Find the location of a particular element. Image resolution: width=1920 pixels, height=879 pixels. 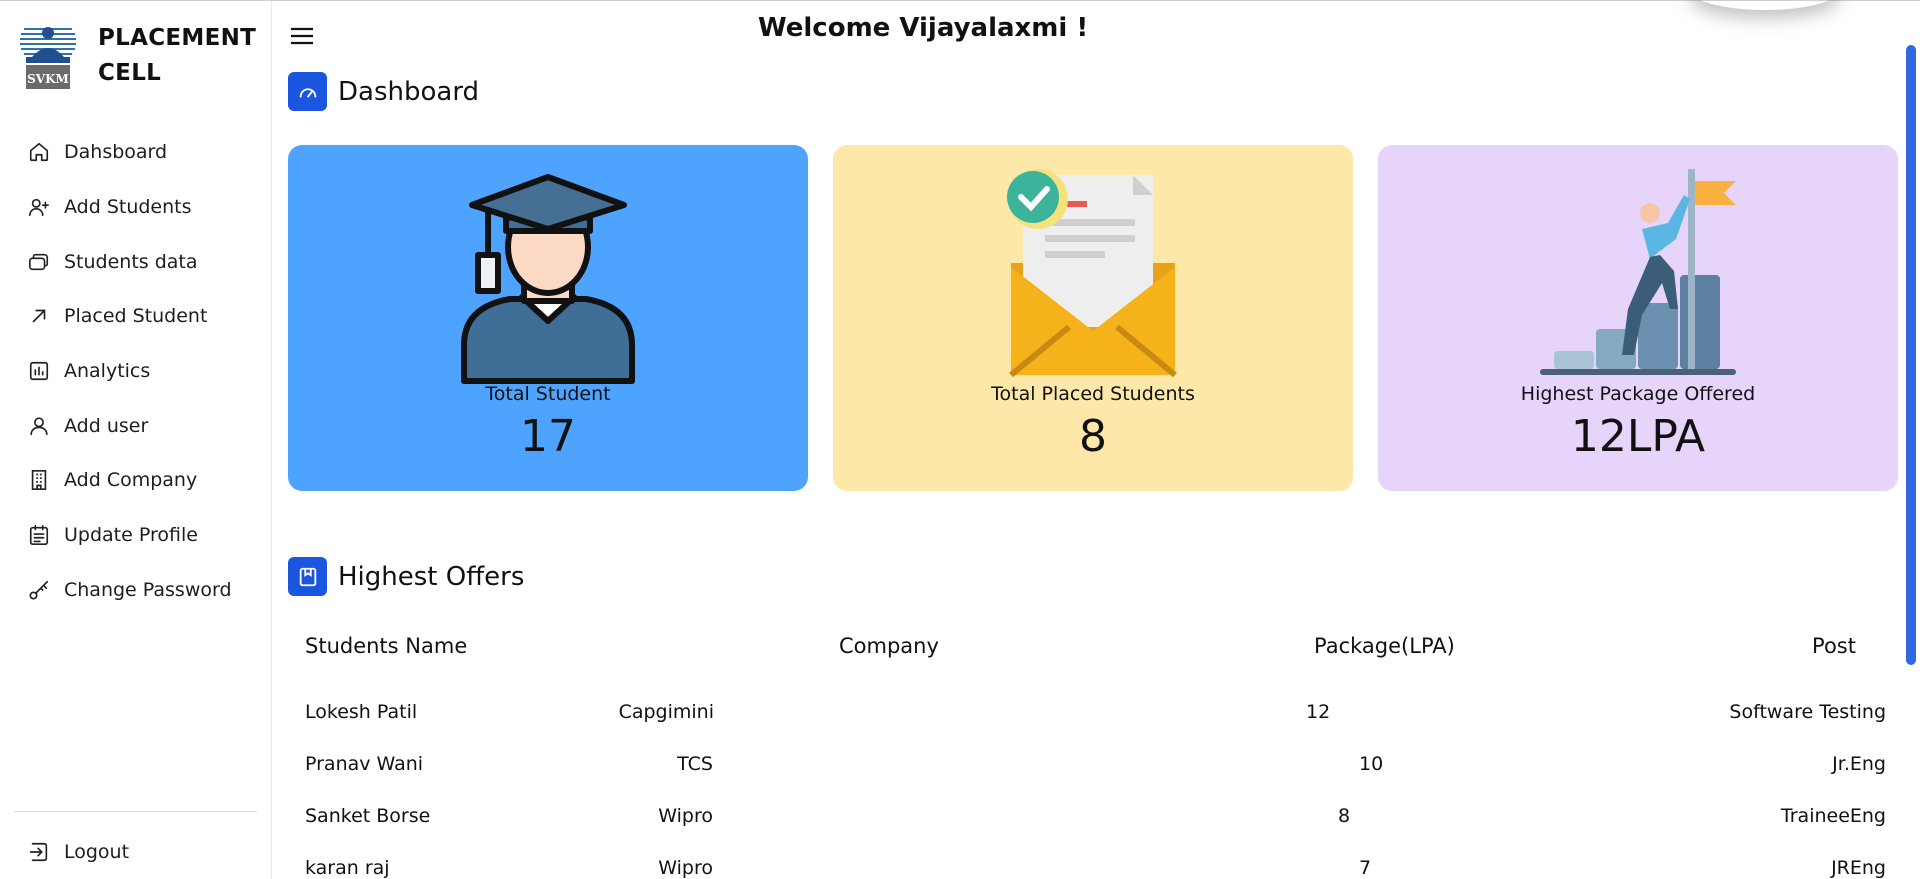

menu-toggle-button is located at coordinates (302, 36).